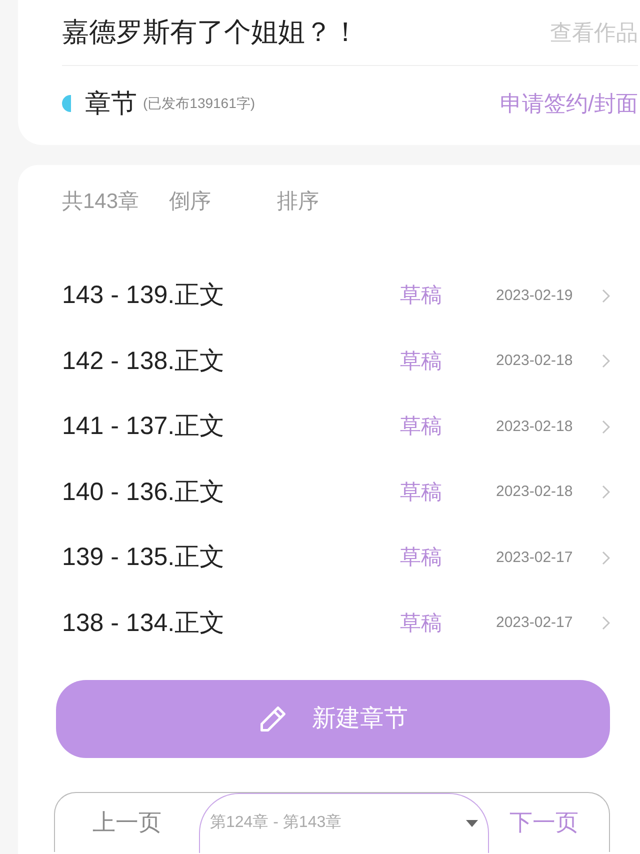 This screenshot has width=640, height=854. What do you see at coordinates (544, 822) in the screenshot?
I see `next-page-button: 下一页` at bounding box center [544, 822].